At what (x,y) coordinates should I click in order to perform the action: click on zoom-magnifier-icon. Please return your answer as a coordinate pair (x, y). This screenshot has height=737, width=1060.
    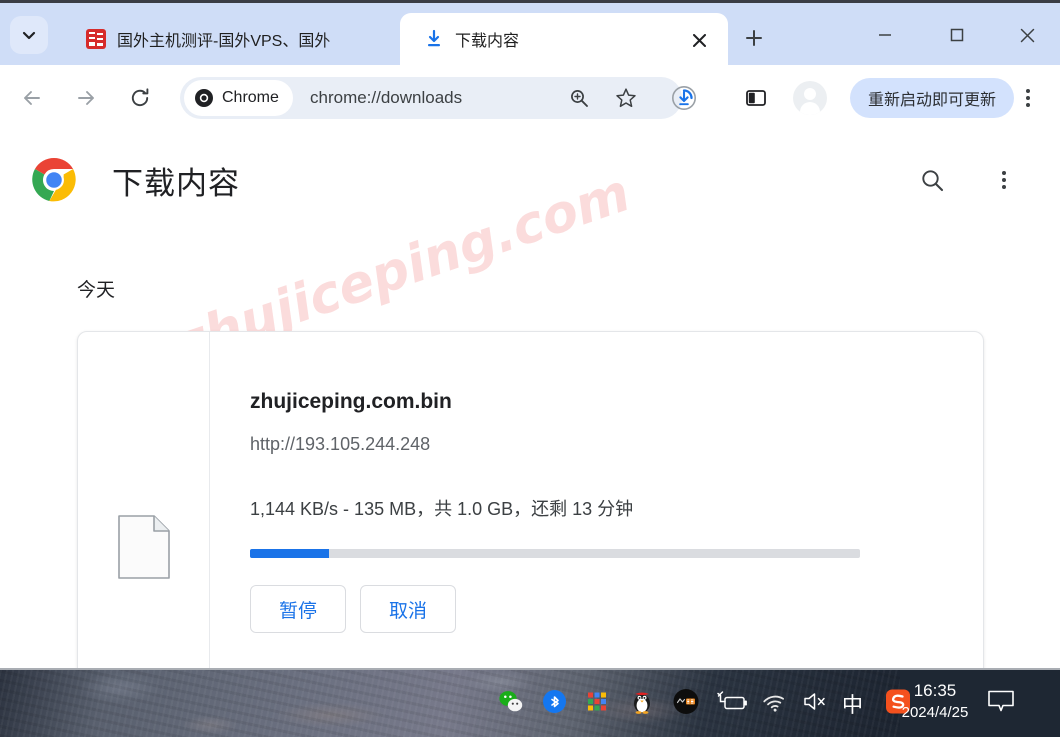
    Looking at the image, I should click on (579, 98).